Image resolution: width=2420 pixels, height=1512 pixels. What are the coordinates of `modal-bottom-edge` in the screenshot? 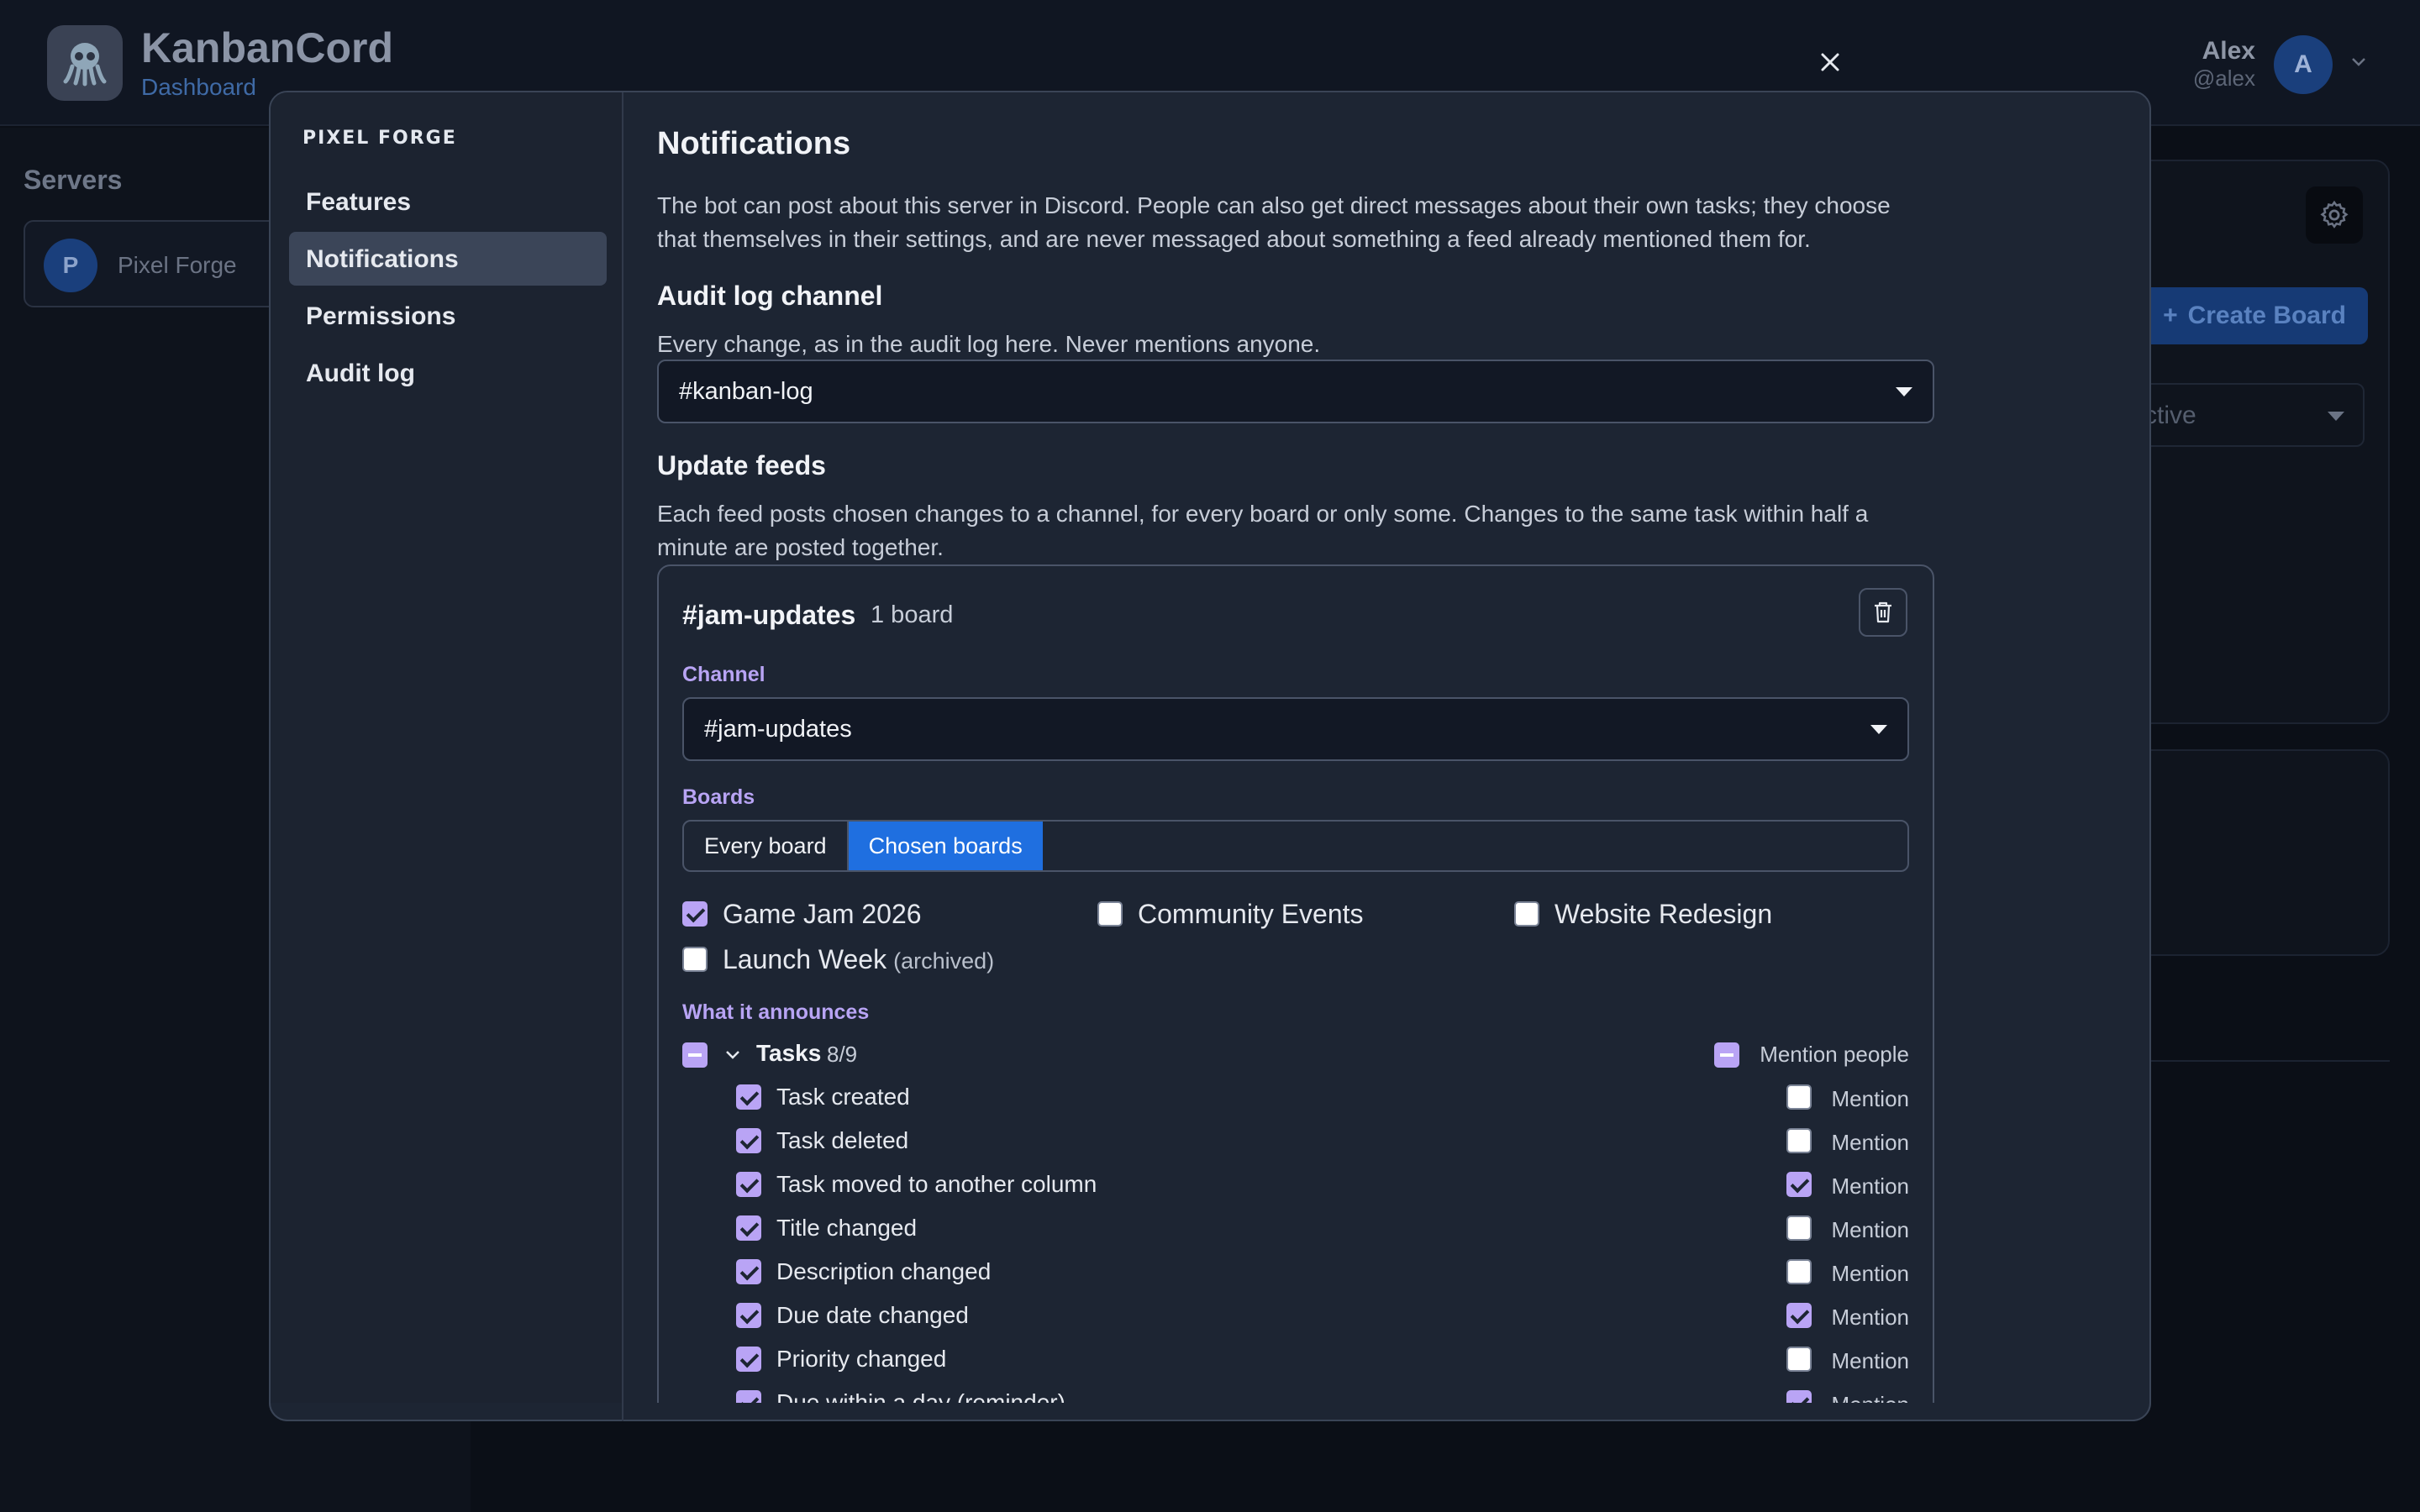 It's located at (1210, 1412).